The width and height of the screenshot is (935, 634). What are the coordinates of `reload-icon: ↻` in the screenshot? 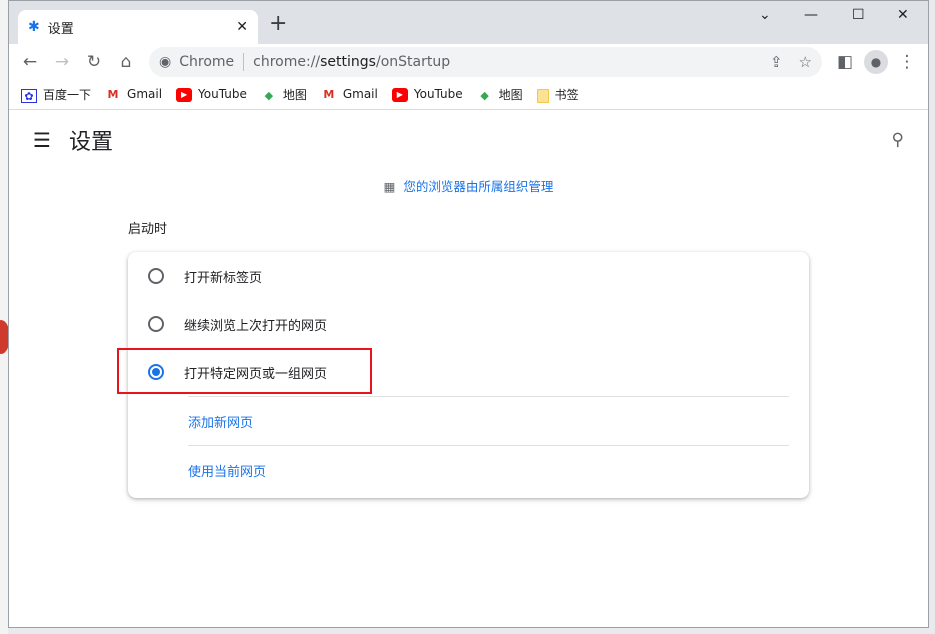 It's located at (94, 62).